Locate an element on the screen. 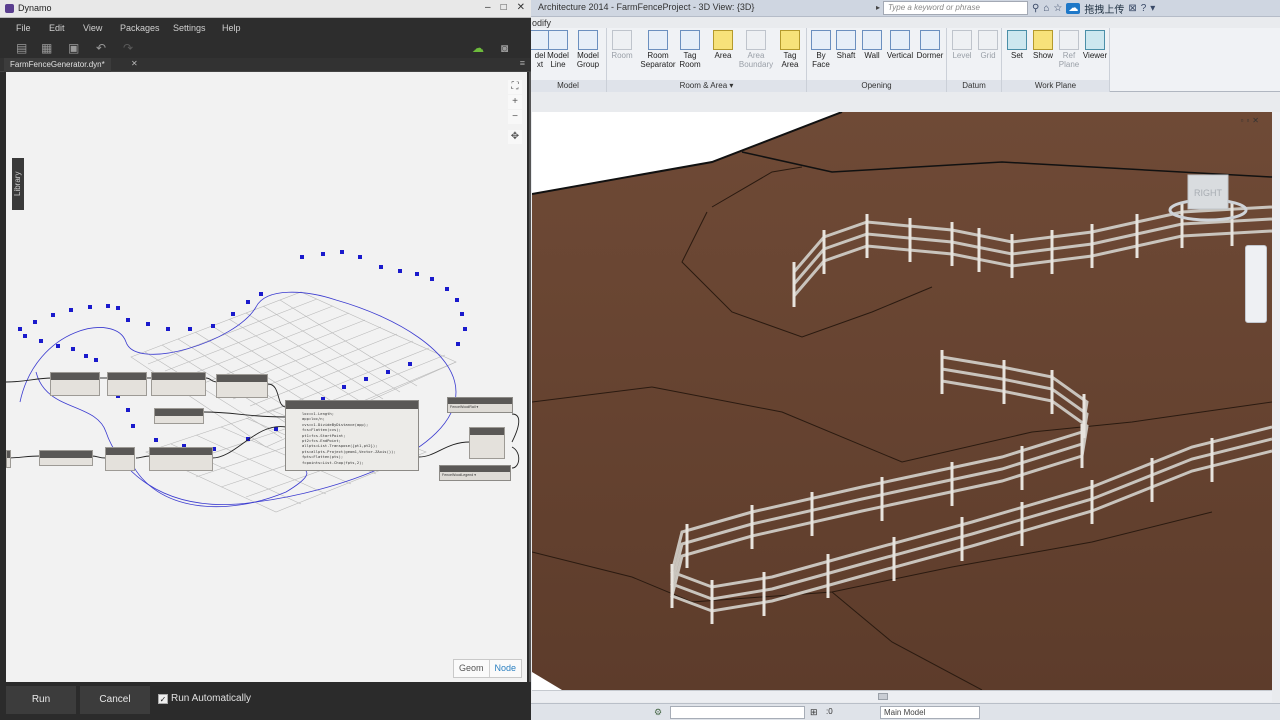  model-group-tool: Model Group is located at coordinates (588, 49).